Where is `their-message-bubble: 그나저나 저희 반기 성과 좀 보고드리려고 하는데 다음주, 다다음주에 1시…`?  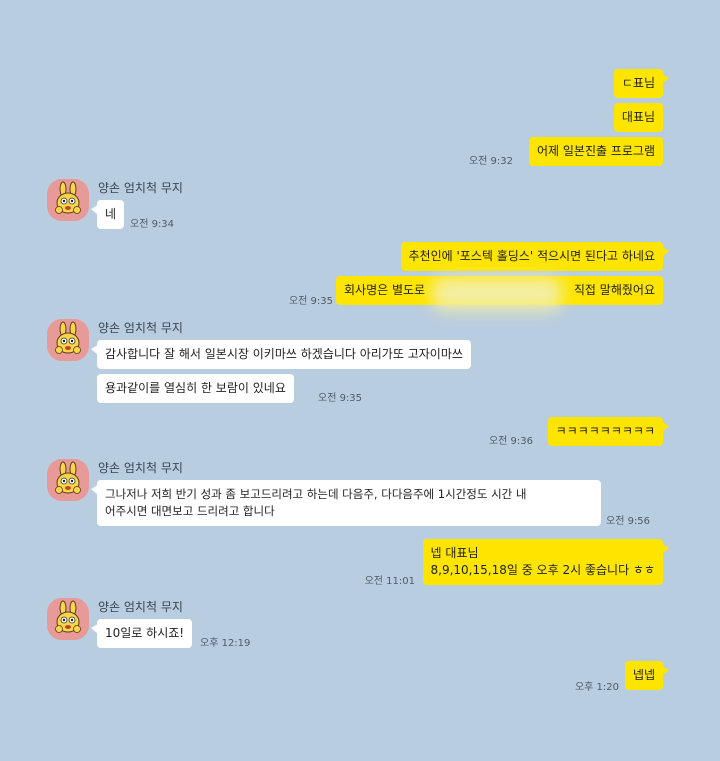
their-message-bubble: 그나저나 저희 반기 성과 좀 보고드리려고 하는데 다음주, 다다음주에 1시… is located at coordinates (346, 503).